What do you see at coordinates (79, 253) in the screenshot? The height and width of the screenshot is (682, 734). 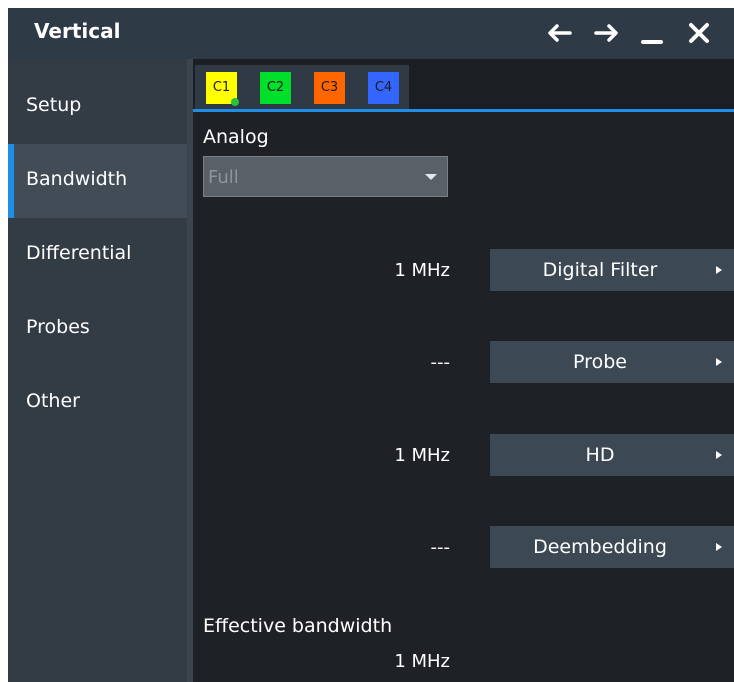 I see `sidebar-item-label: Differential` at bounding box center [79, 253].